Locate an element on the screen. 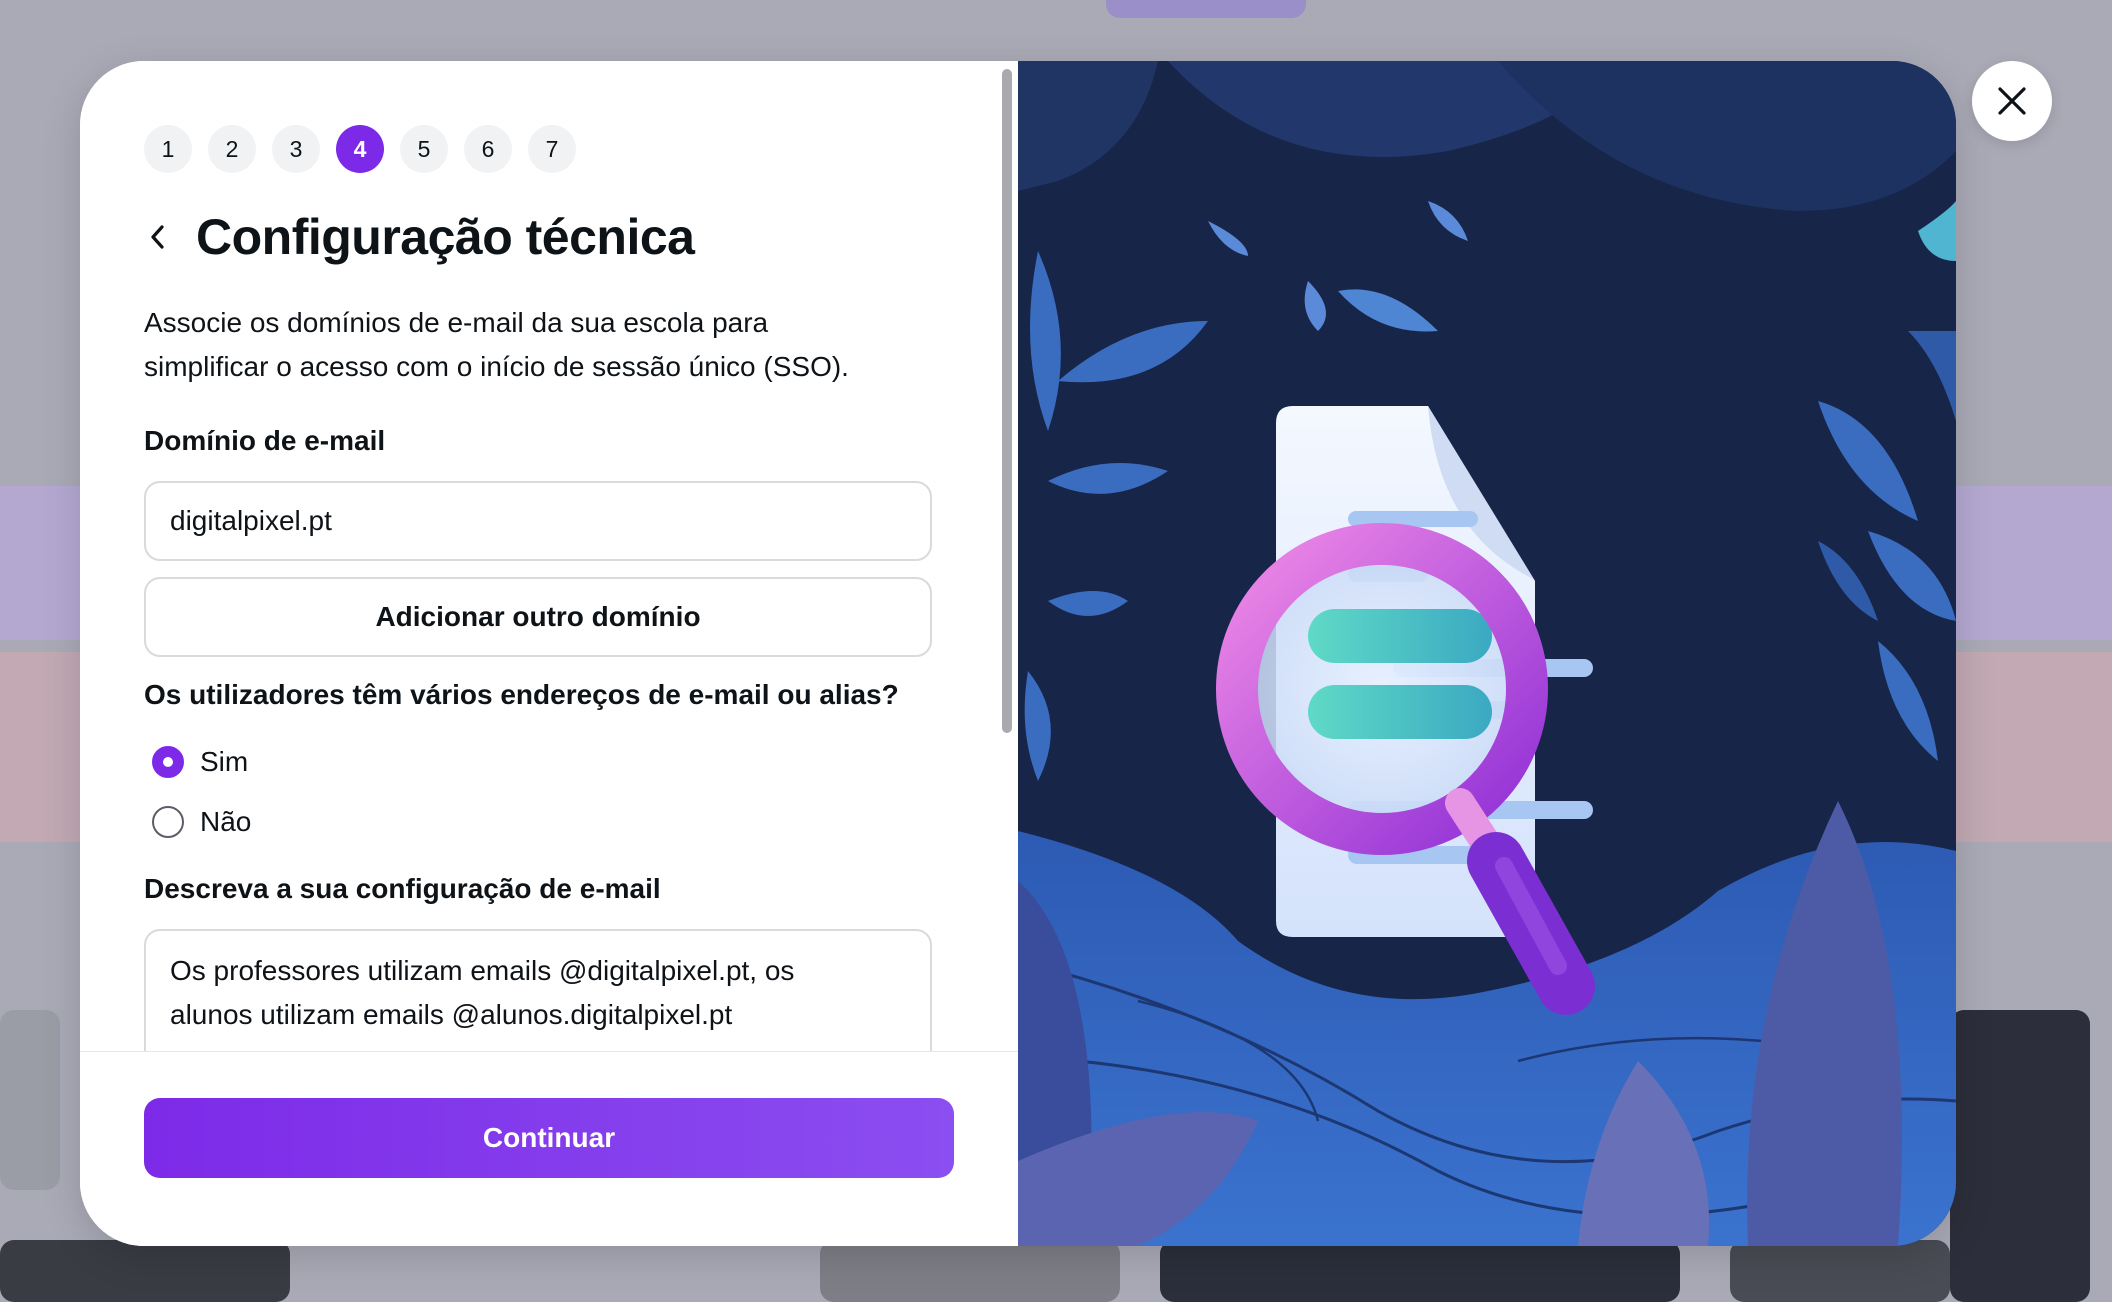  radio-no-label: Não is located at coordinates (226, 821).